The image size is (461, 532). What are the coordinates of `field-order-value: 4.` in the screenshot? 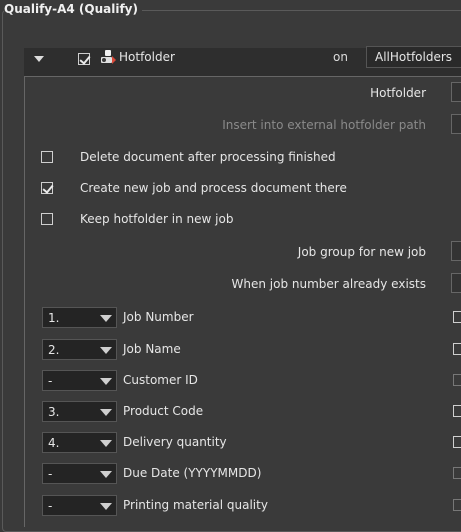 It's located at (54, 443).